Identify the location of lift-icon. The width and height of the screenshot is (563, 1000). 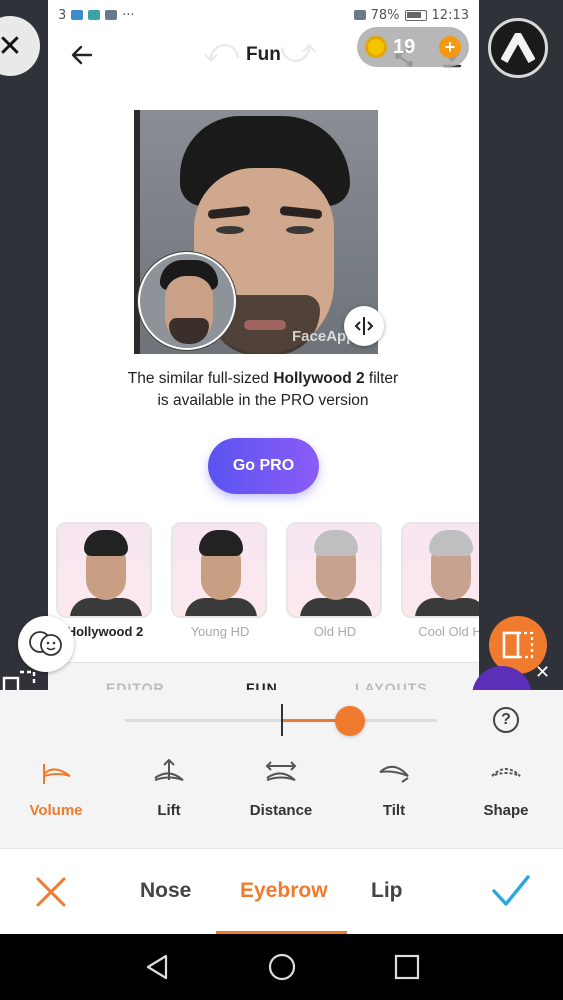
(169, 769).